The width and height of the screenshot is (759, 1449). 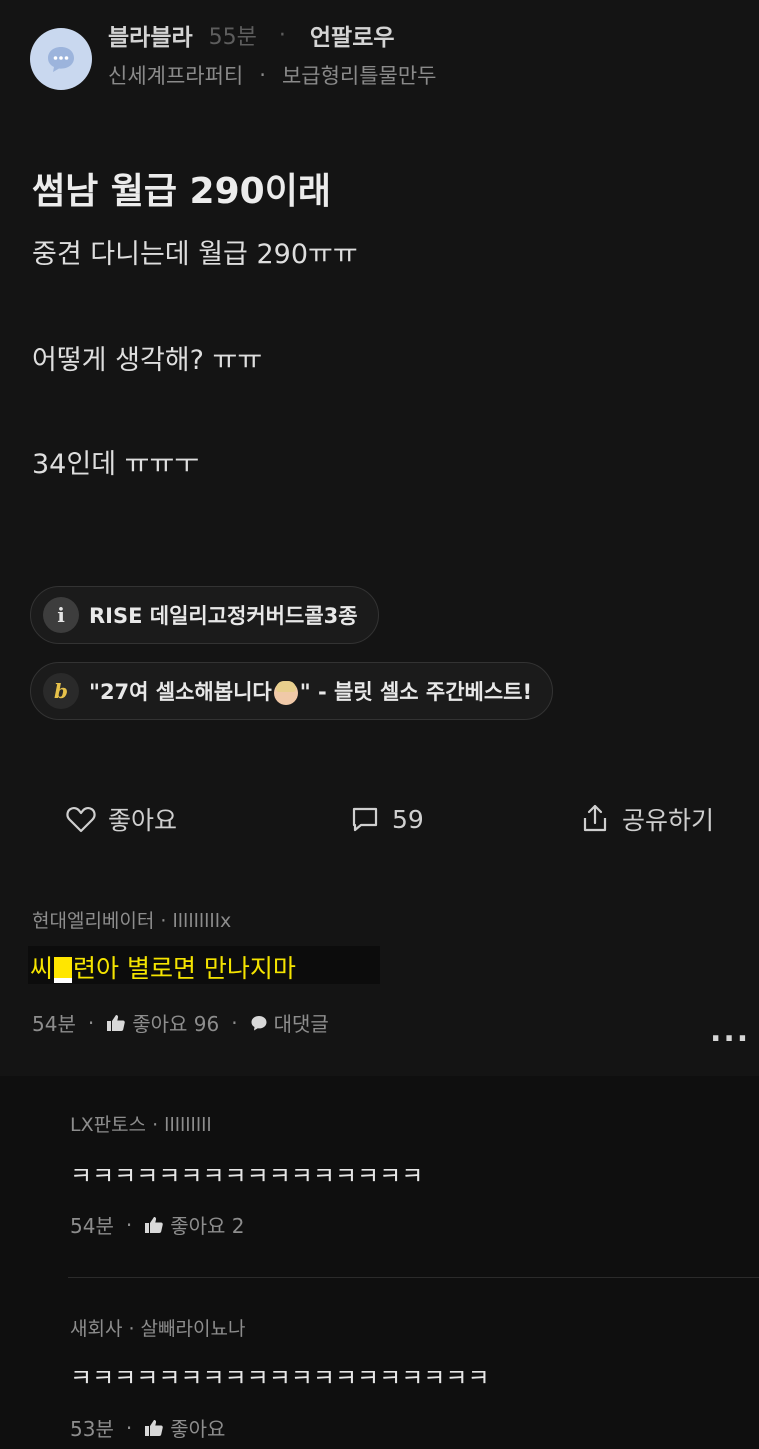 I want to click on avatar, so click(x=61, y=59).